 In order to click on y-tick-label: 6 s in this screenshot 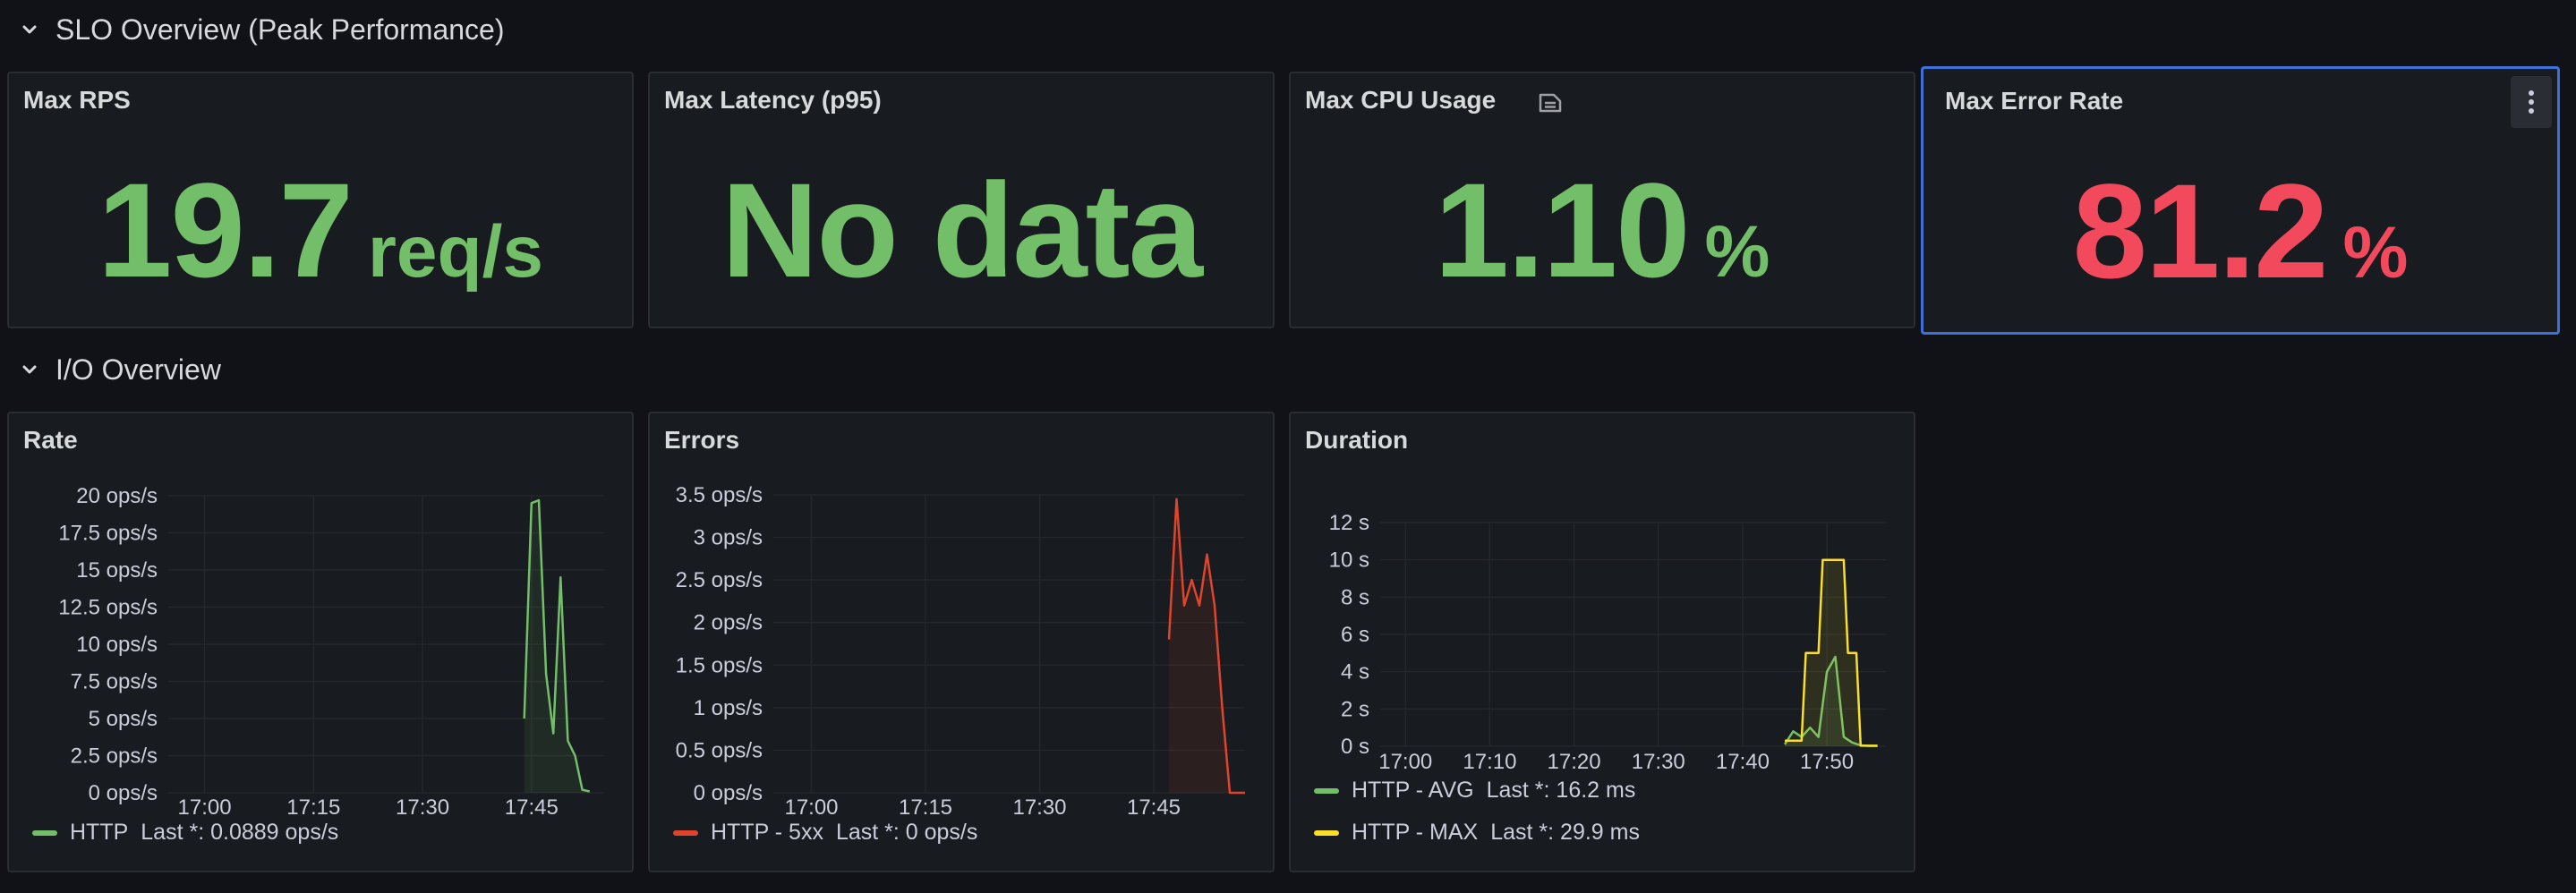, I will do `click(1355, 635)`.